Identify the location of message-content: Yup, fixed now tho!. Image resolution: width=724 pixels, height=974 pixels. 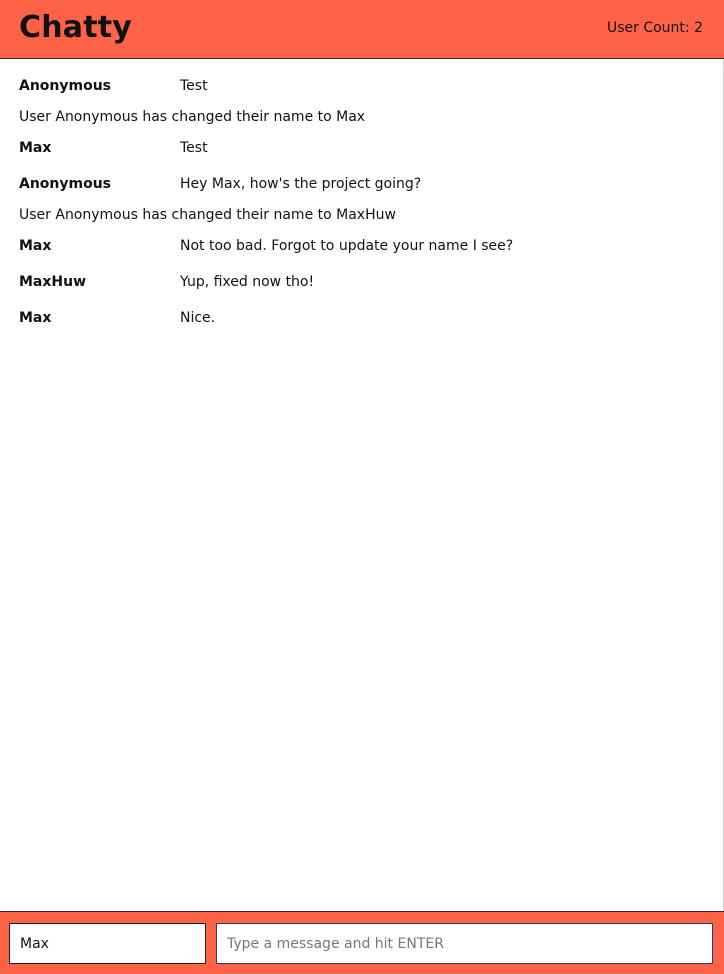
(247, 282).